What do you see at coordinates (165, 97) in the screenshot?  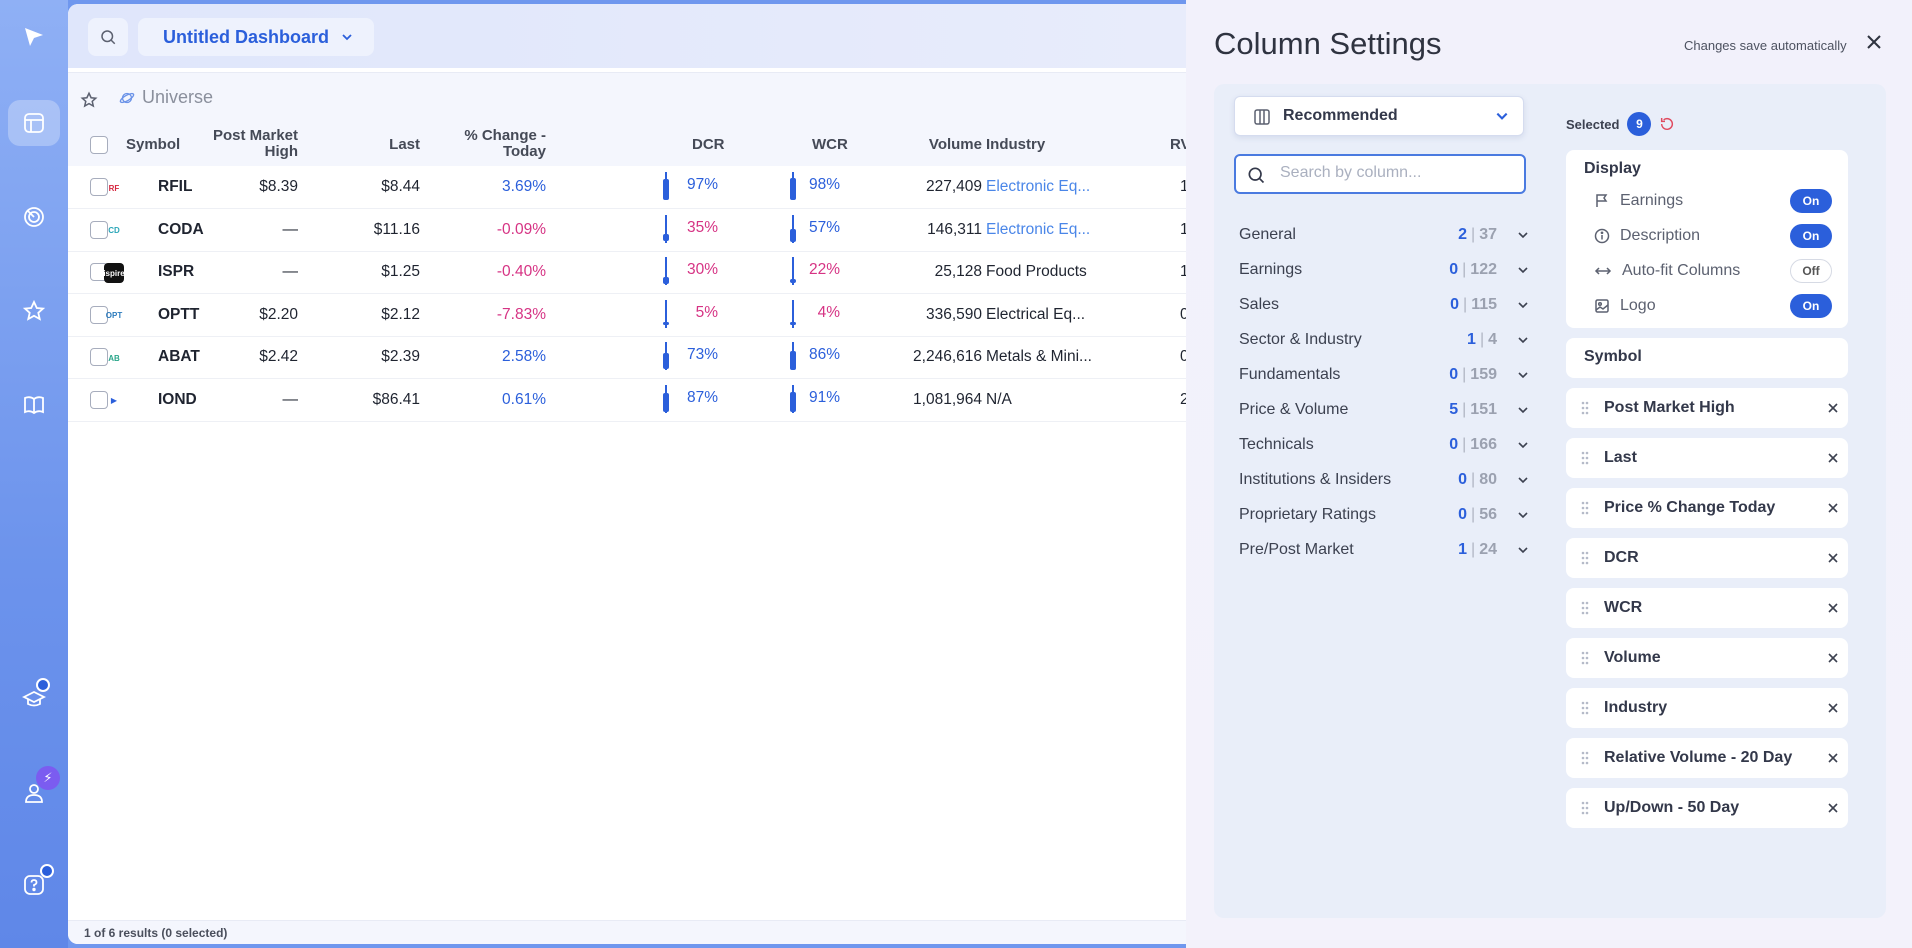 I see `tab-universe: Universe` at bounding box center [165, 97].